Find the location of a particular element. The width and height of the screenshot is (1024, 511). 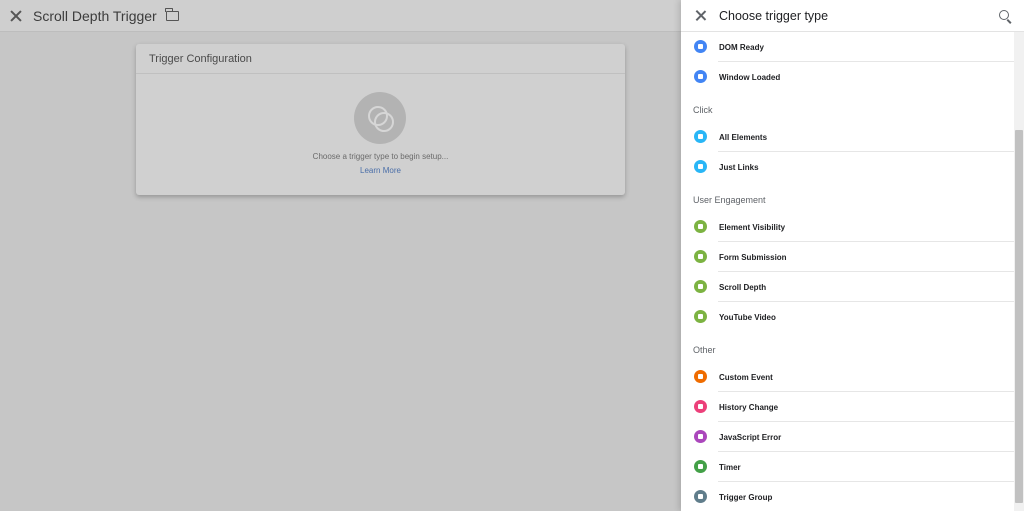

trigger-type-all-elements: All Elements is located at coordinates (847, 137).